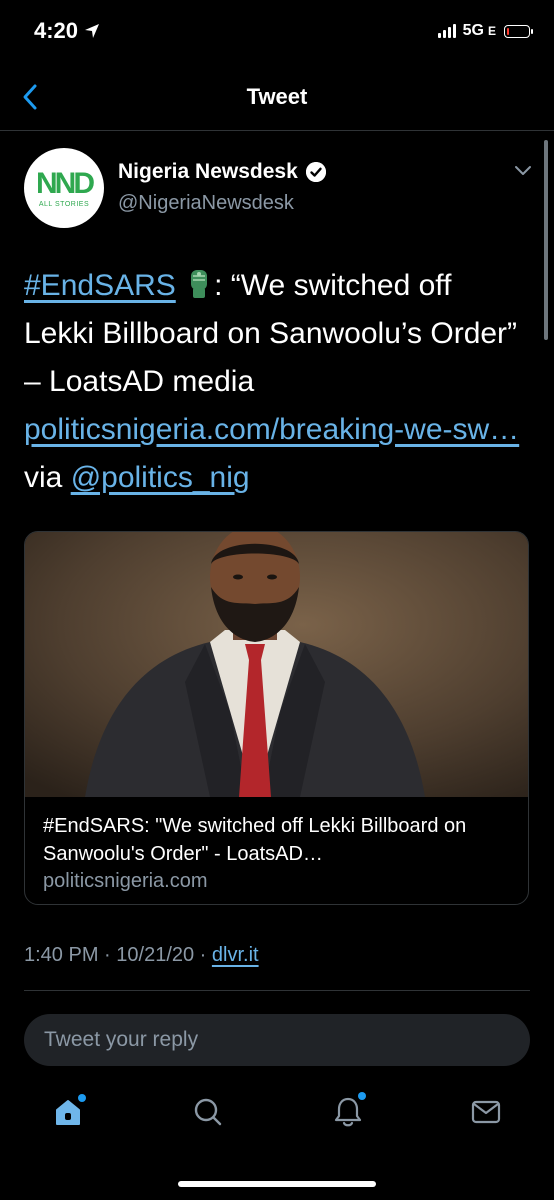 This screenshot has height=1200, width=554. I want to click on header-divider, so click(277, 130).